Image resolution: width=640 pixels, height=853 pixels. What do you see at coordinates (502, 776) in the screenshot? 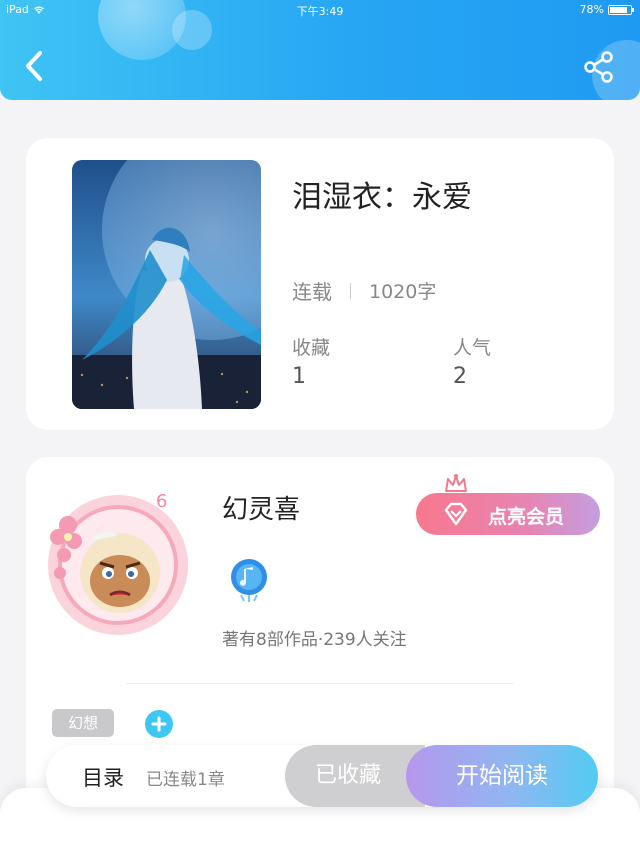
I see `start-reading-button: 开始阅读` at bounding box center [502, 776].